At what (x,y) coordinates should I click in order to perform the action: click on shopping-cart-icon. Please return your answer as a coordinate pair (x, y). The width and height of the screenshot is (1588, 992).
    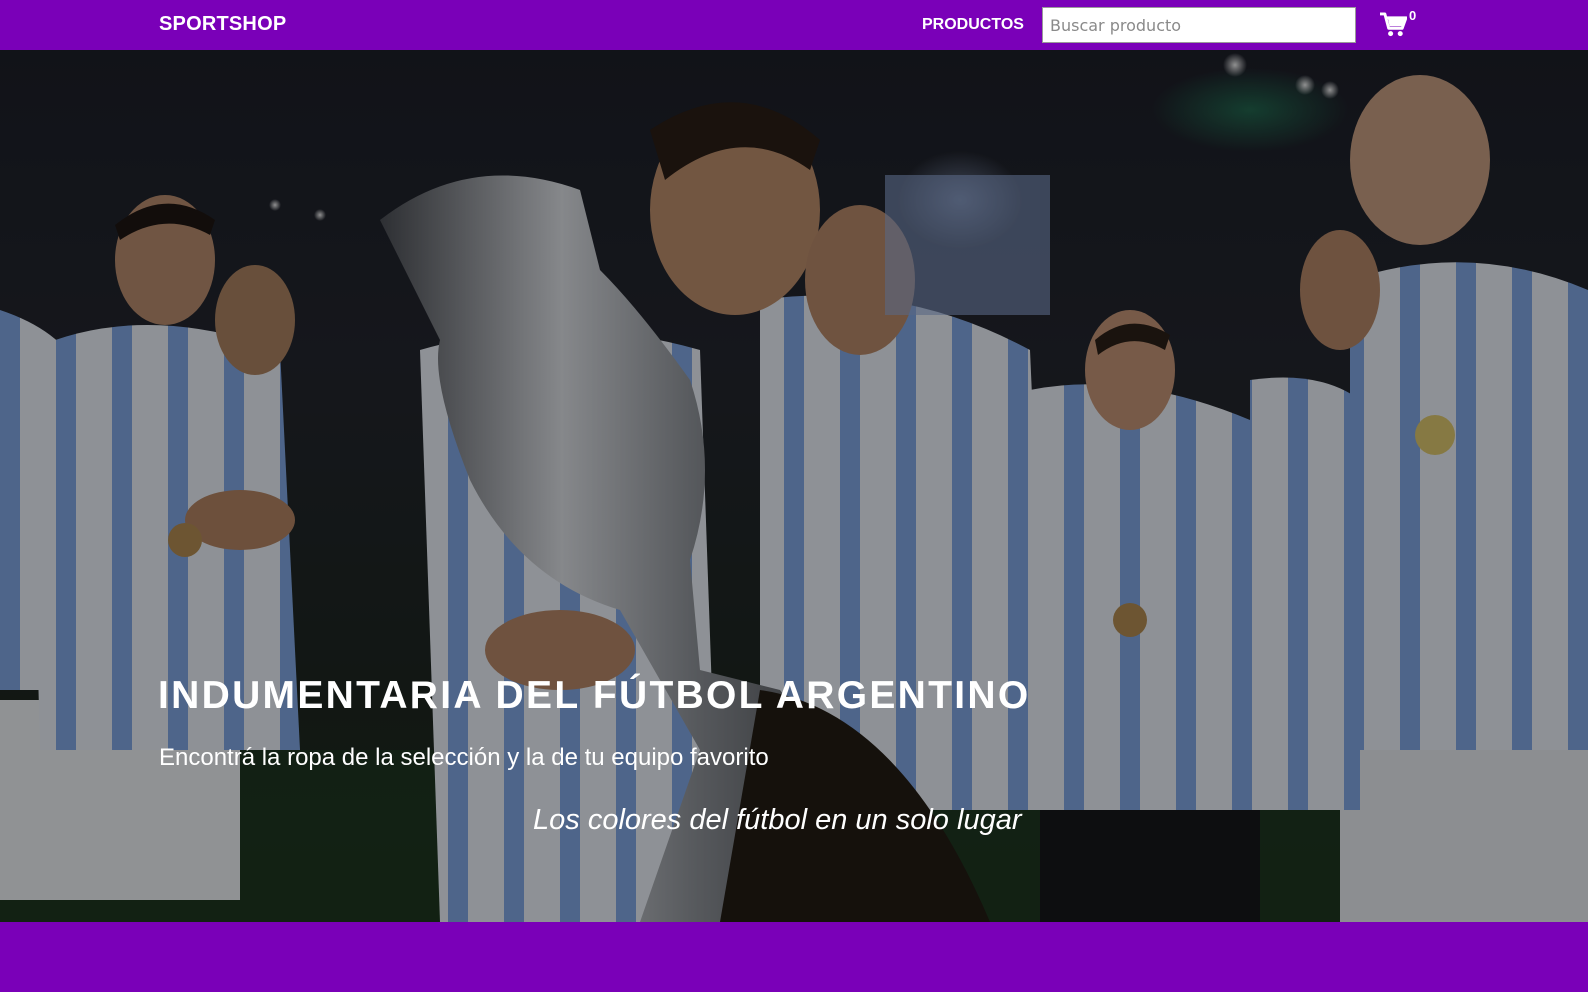
    Looking at the image, I should click on (1393, 24).